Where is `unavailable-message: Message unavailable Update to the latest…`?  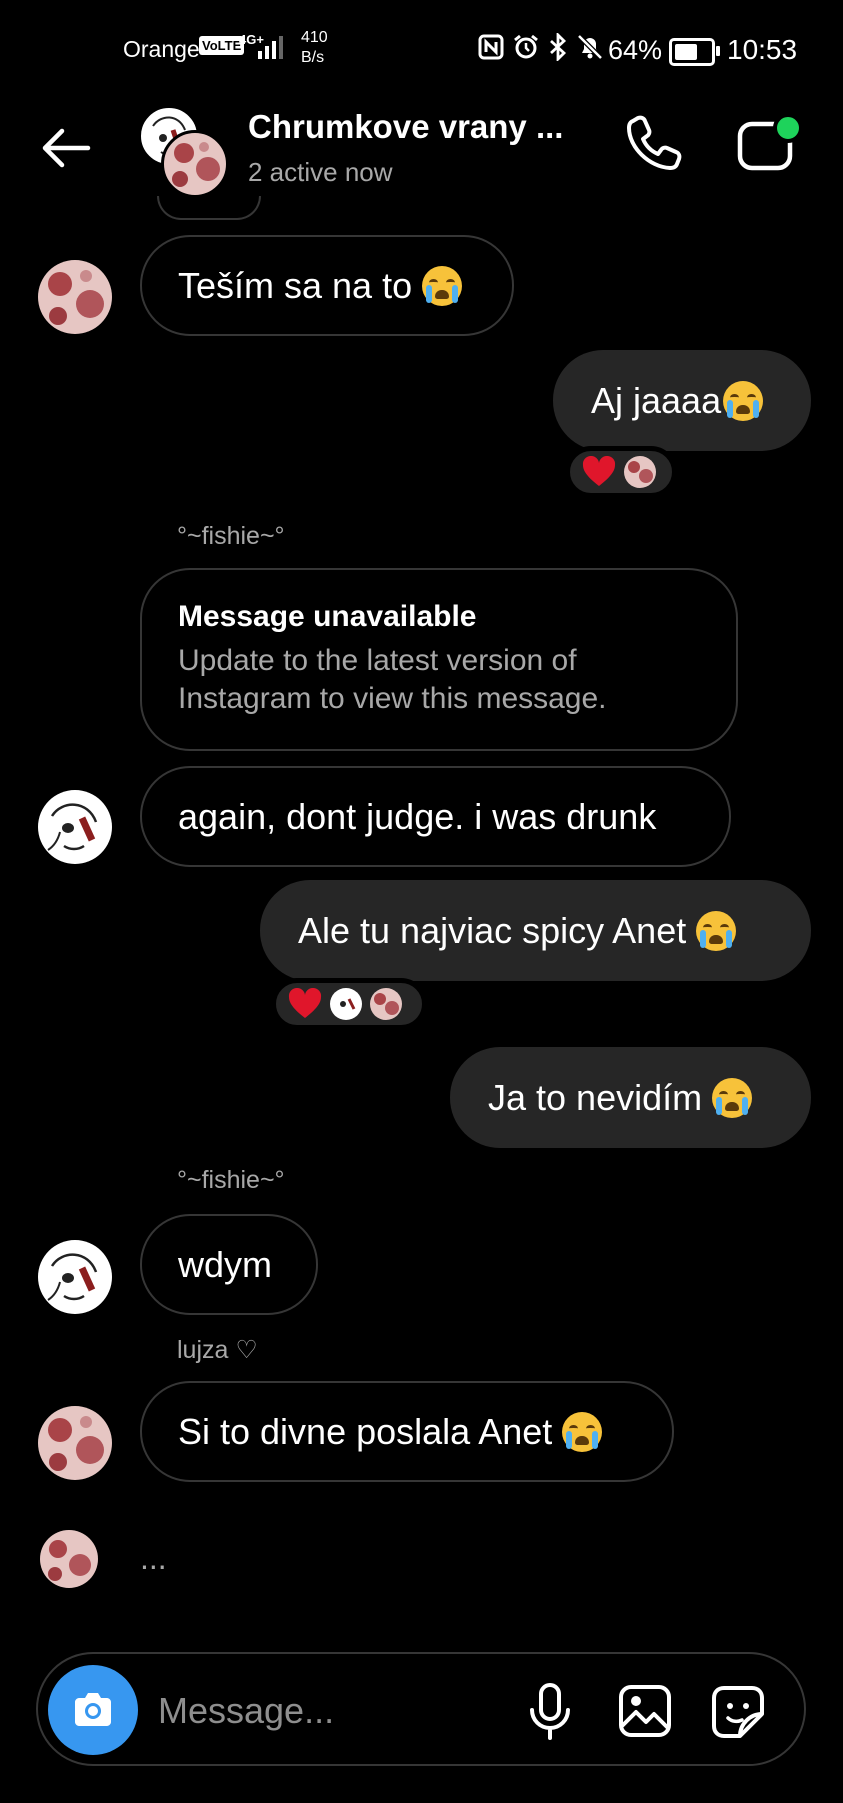 unavailable-message: Message unavailable Update to the latest… is located at coordinates (439, 659).